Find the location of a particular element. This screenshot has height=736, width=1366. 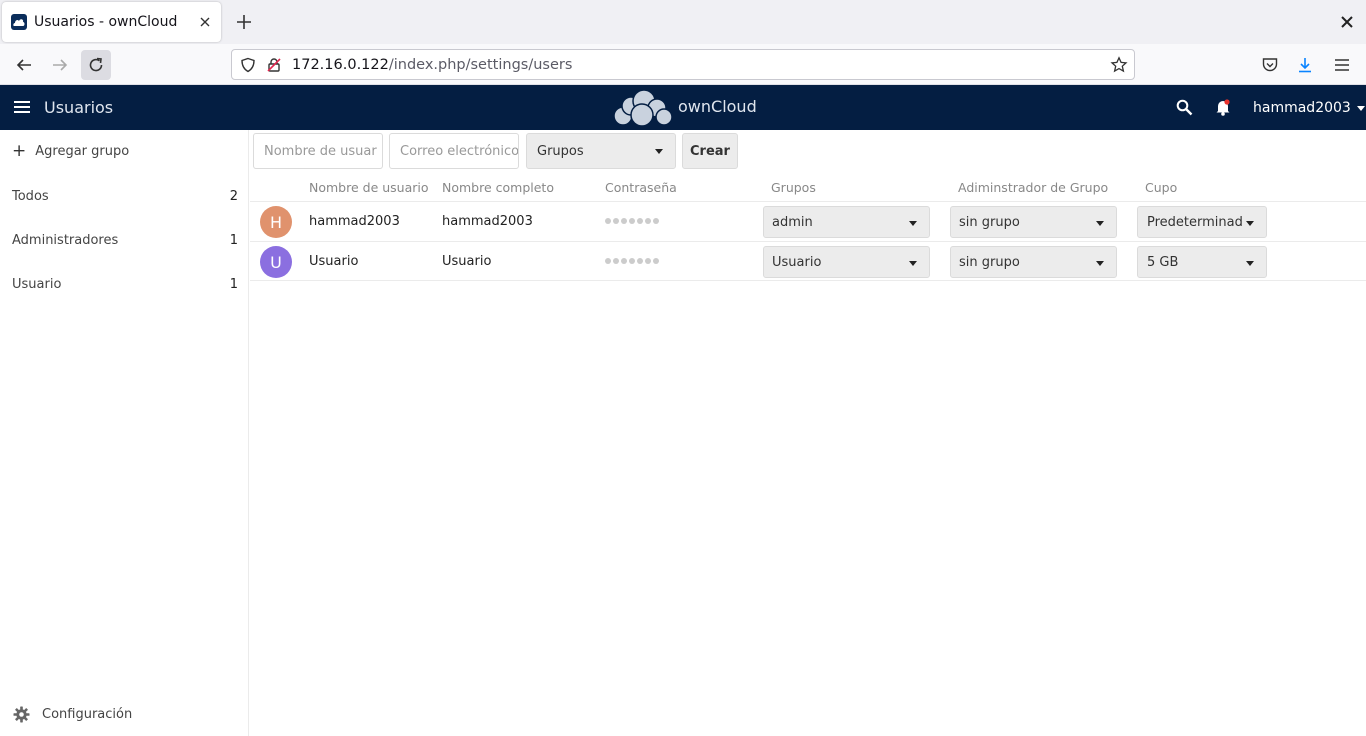

app-title: Usuarios is located at coordinates (78, 107).